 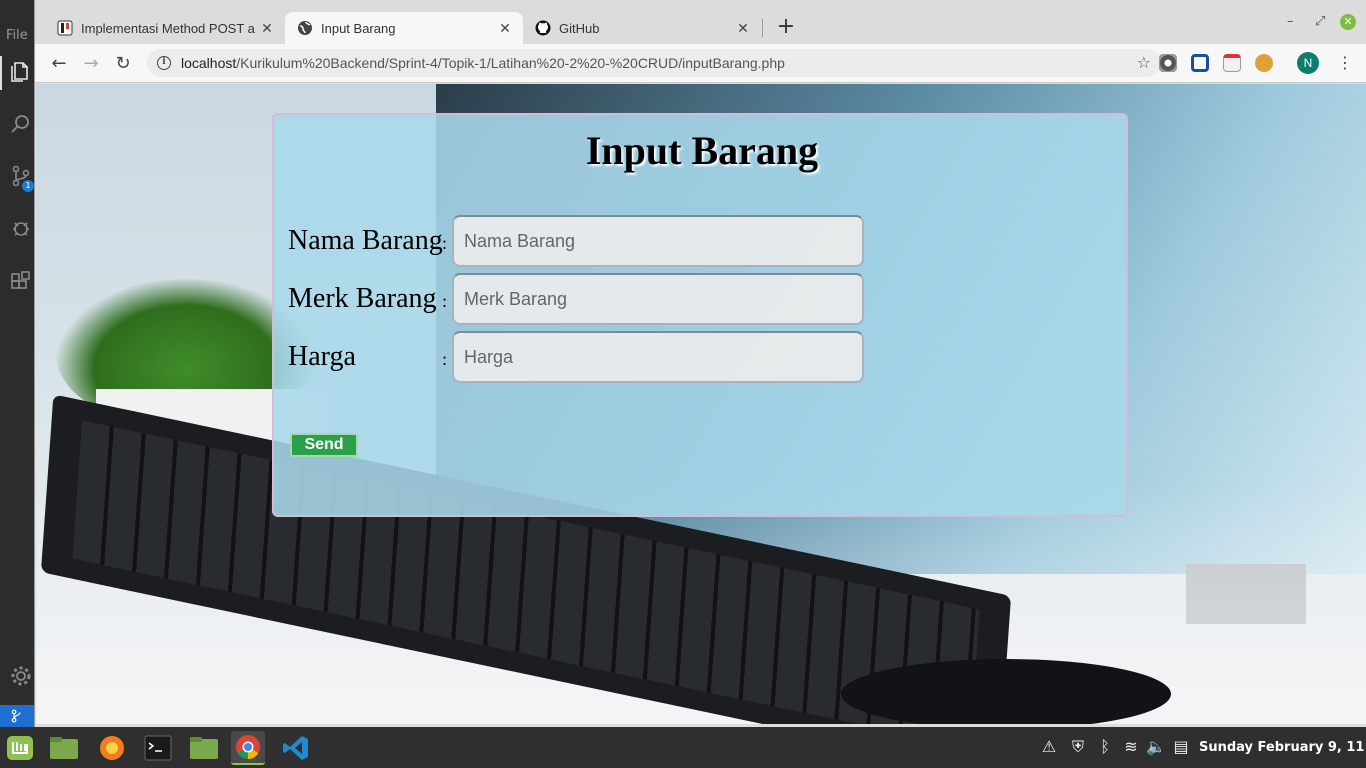 What do you see at coordinates (658, 241) in the screenshot?
I see `nama-barang-input` at bounding box center [658, 241].